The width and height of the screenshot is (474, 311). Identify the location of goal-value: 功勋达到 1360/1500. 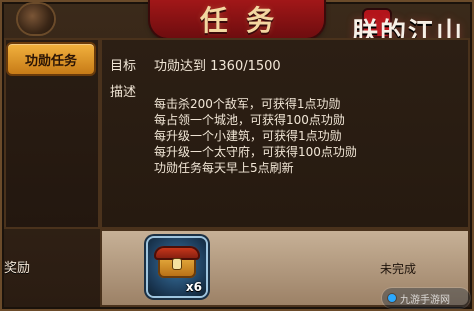
(217, 66).